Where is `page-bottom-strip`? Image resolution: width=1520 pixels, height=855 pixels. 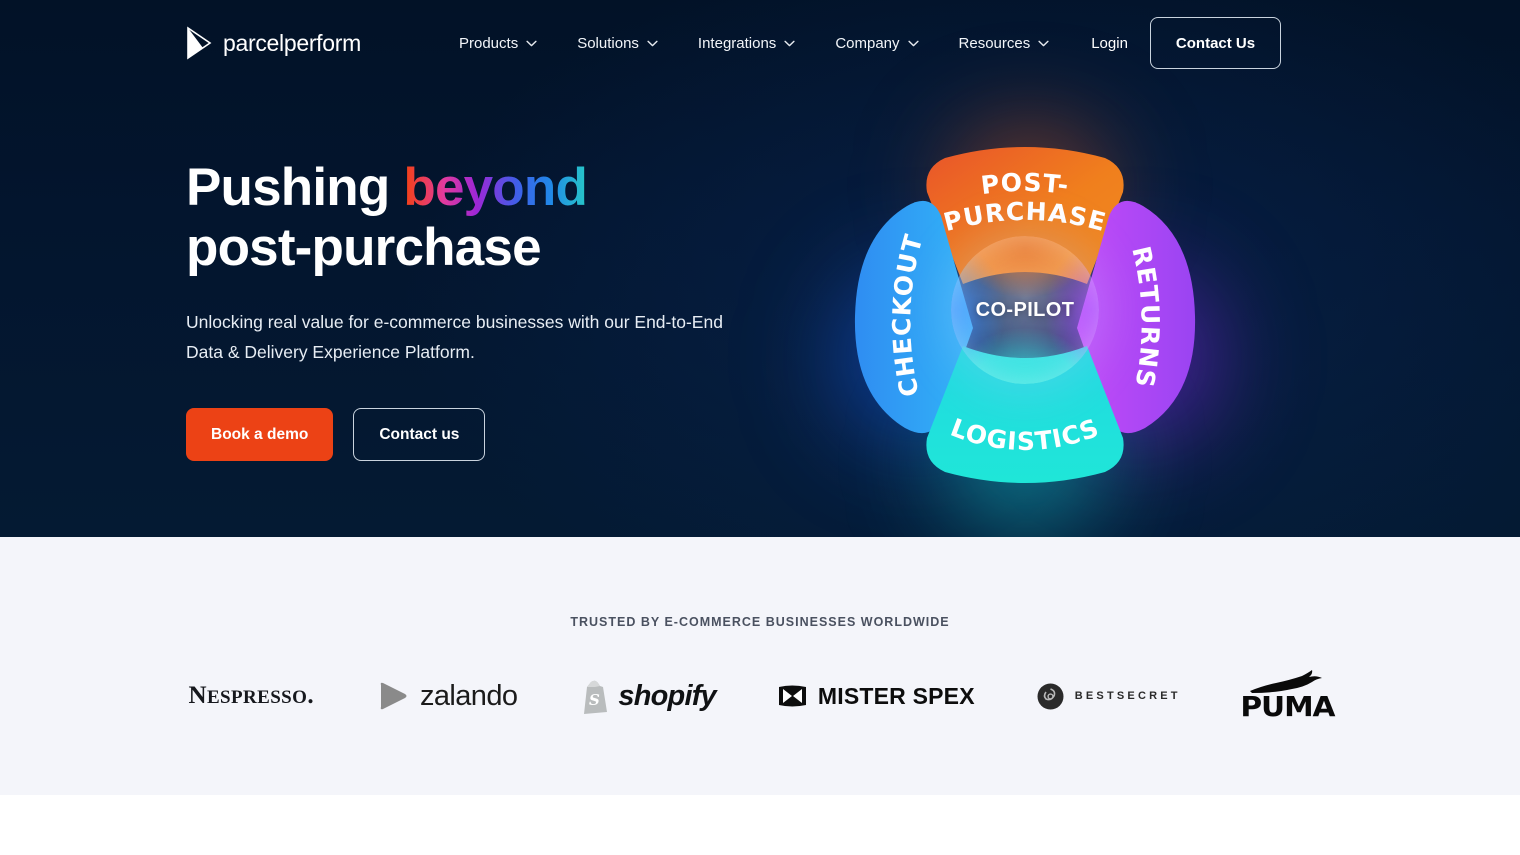
page-bottom-strip is located at coordinates (760, 825).